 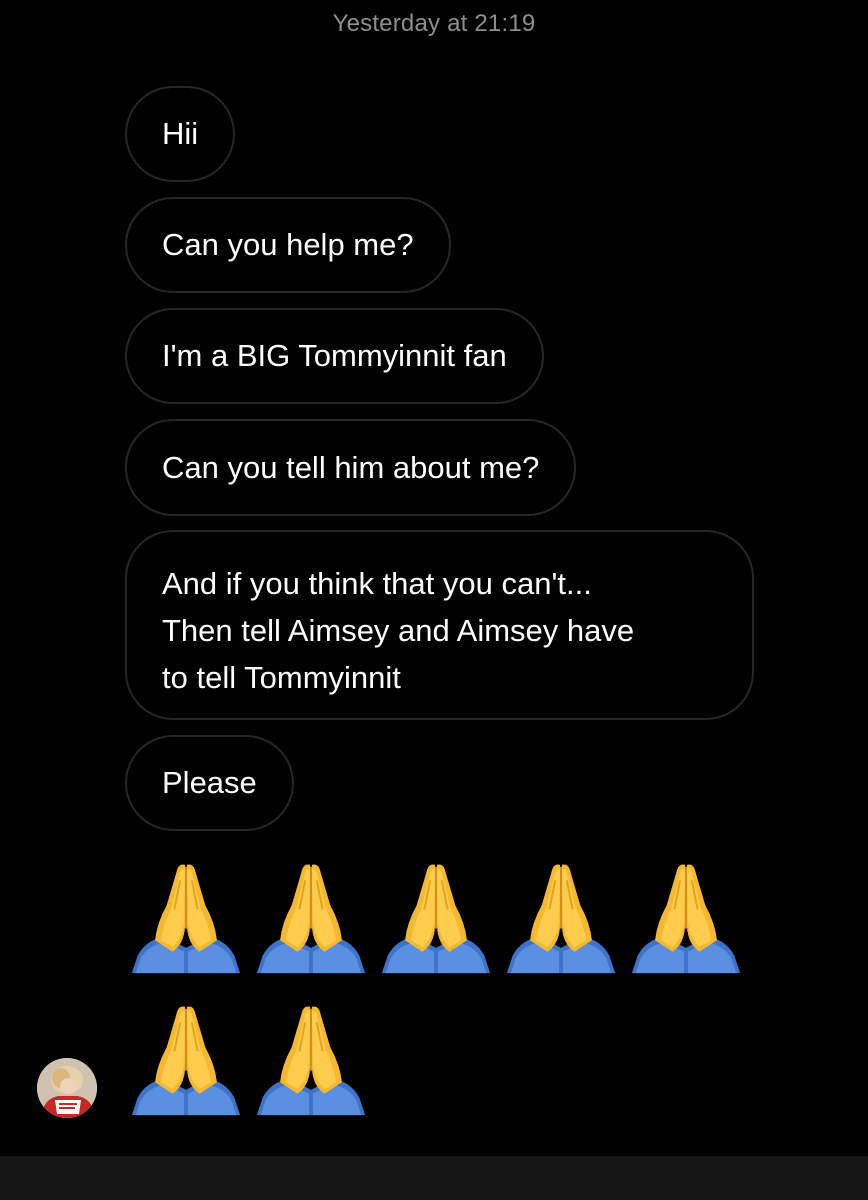 I want to click on message-bubble: Can you help me?, so click(x=288, y=245).